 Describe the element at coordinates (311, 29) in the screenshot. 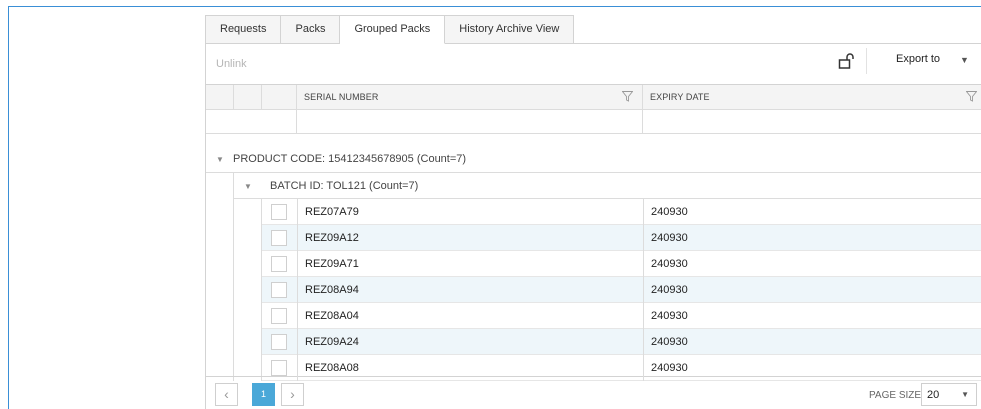

I see `tab-packs: Packs` at that location.